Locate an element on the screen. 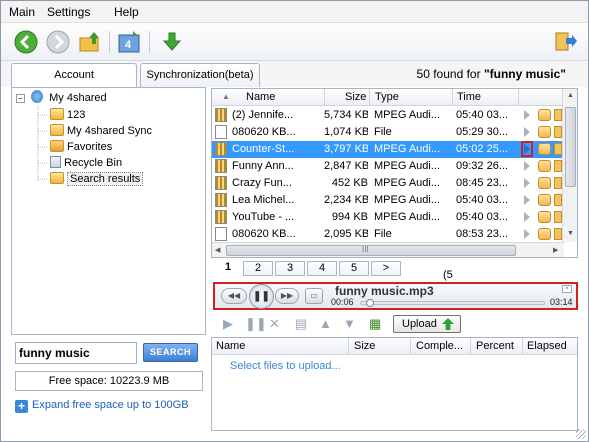 The width and height of the screenshot is (589, 442). upload-button: Upload is located at coordinates (427, 324).